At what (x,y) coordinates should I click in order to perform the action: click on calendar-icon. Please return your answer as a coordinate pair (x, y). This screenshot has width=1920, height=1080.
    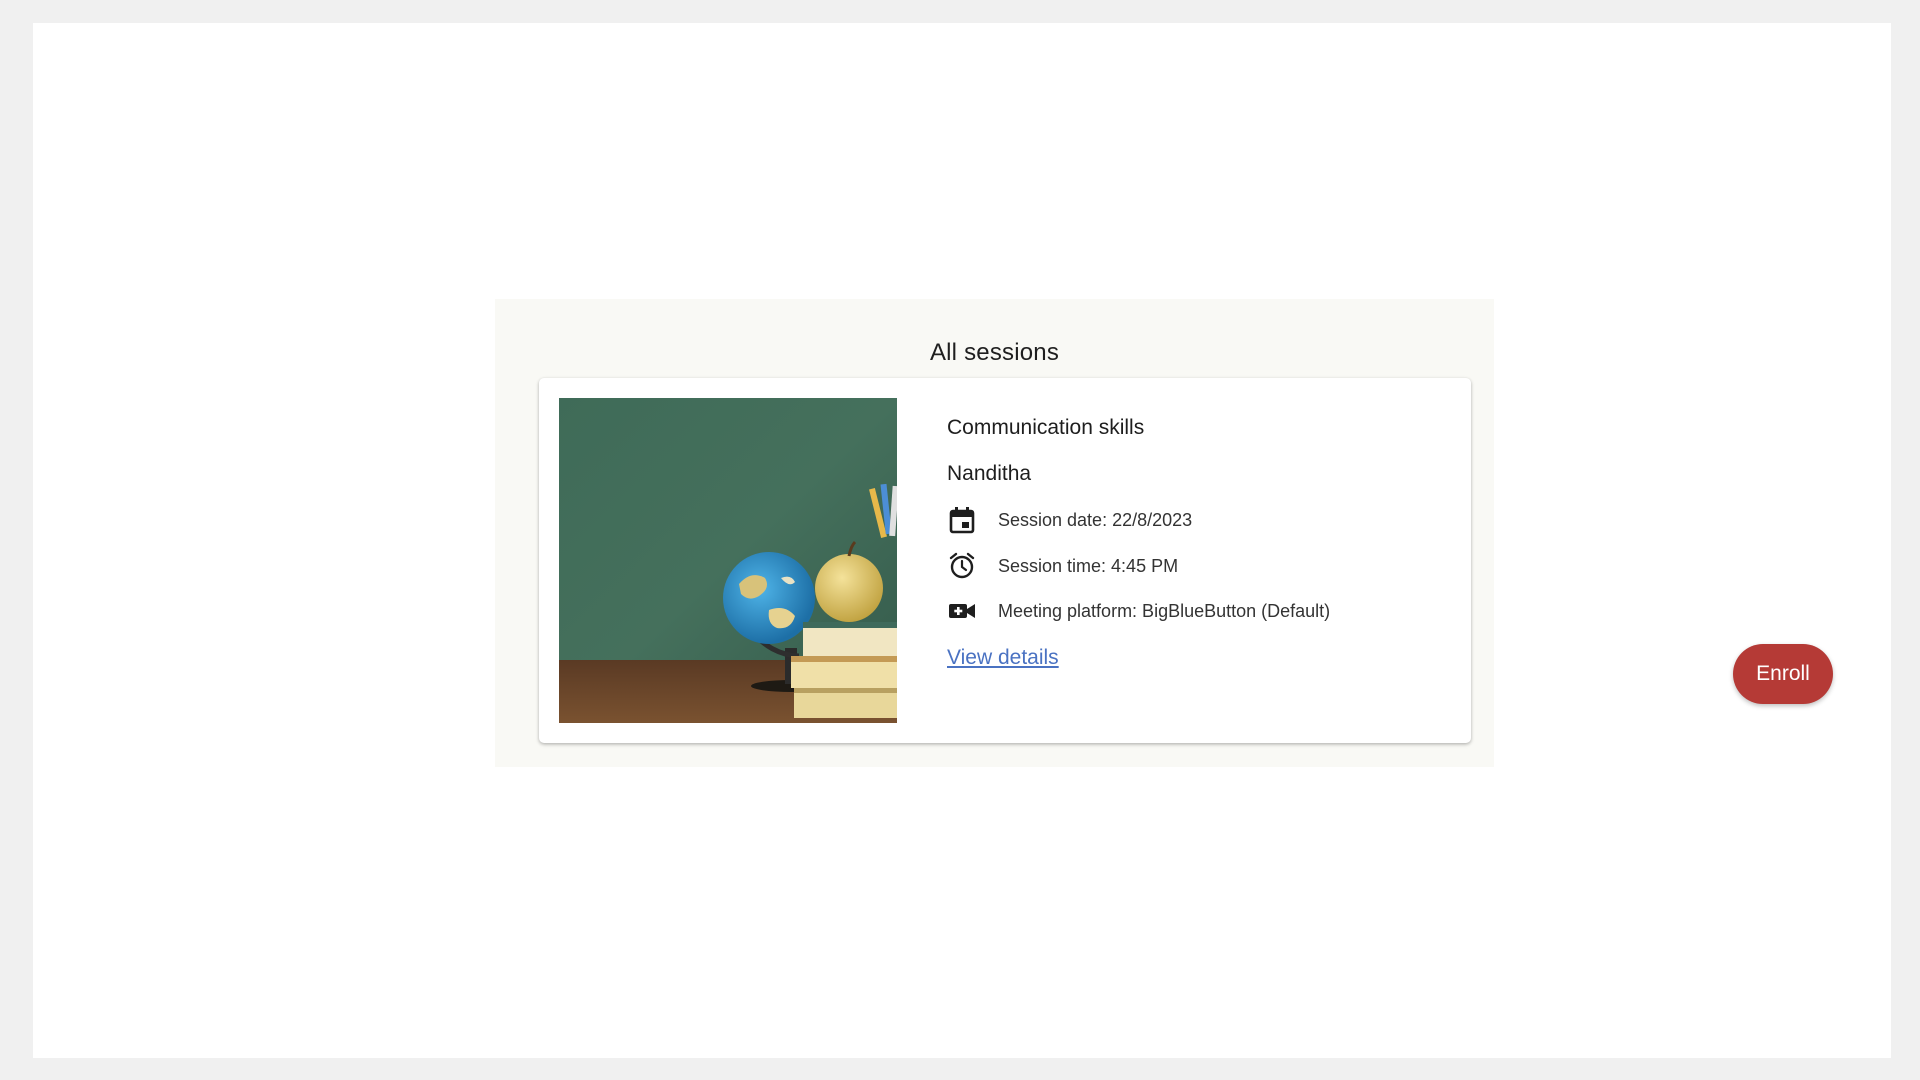
    Looking at the image, I should click on (962, 520).